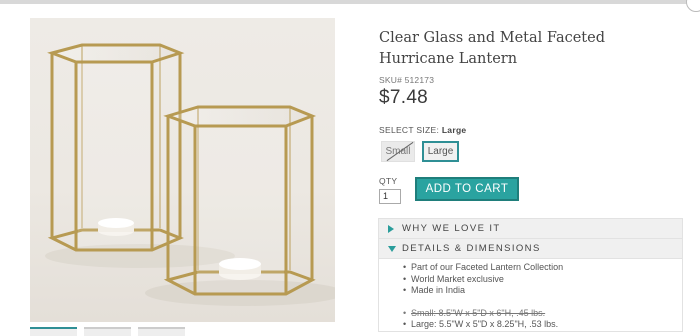 Image resolution: width=700 pixels, height=336 pixels. What do you see at coordinates (392, 249) in the screenshot?
I see `triangle-down-icon` at bounding box center [392, 249].